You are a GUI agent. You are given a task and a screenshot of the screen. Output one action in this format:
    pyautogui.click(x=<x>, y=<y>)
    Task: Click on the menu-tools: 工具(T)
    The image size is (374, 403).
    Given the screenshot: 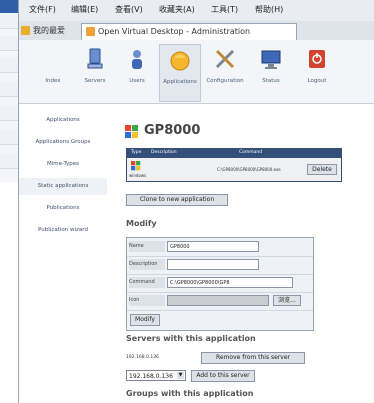 What is the action you would take?
    pyautogui.click(x=224, y=10)
    